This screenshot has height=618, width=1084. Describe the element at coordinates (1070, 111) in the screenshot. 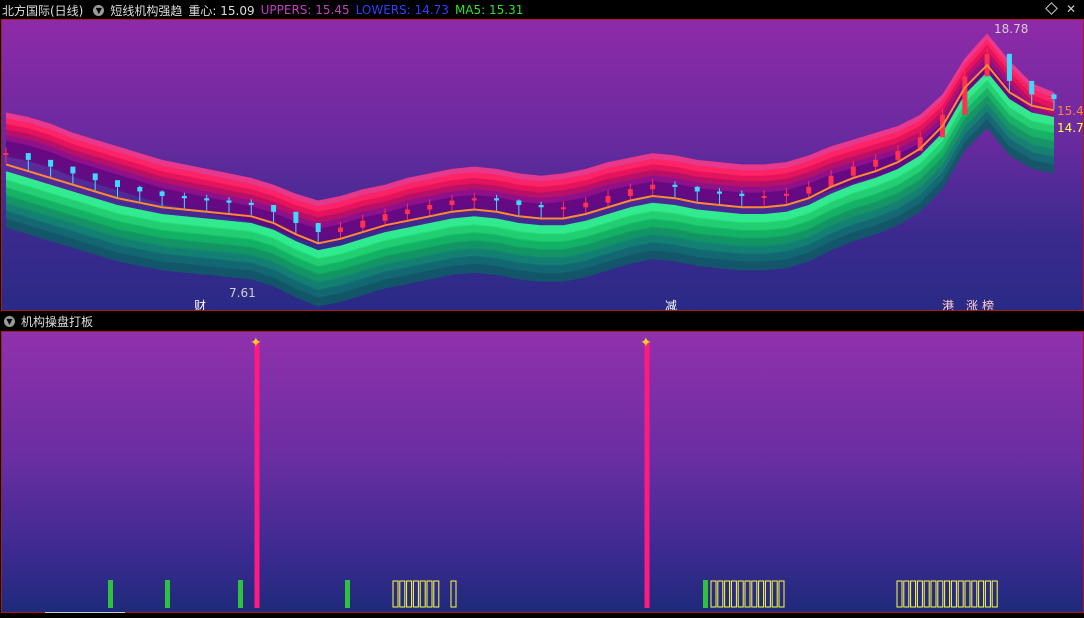

I see `right-label-upper: 15.44` at that location.